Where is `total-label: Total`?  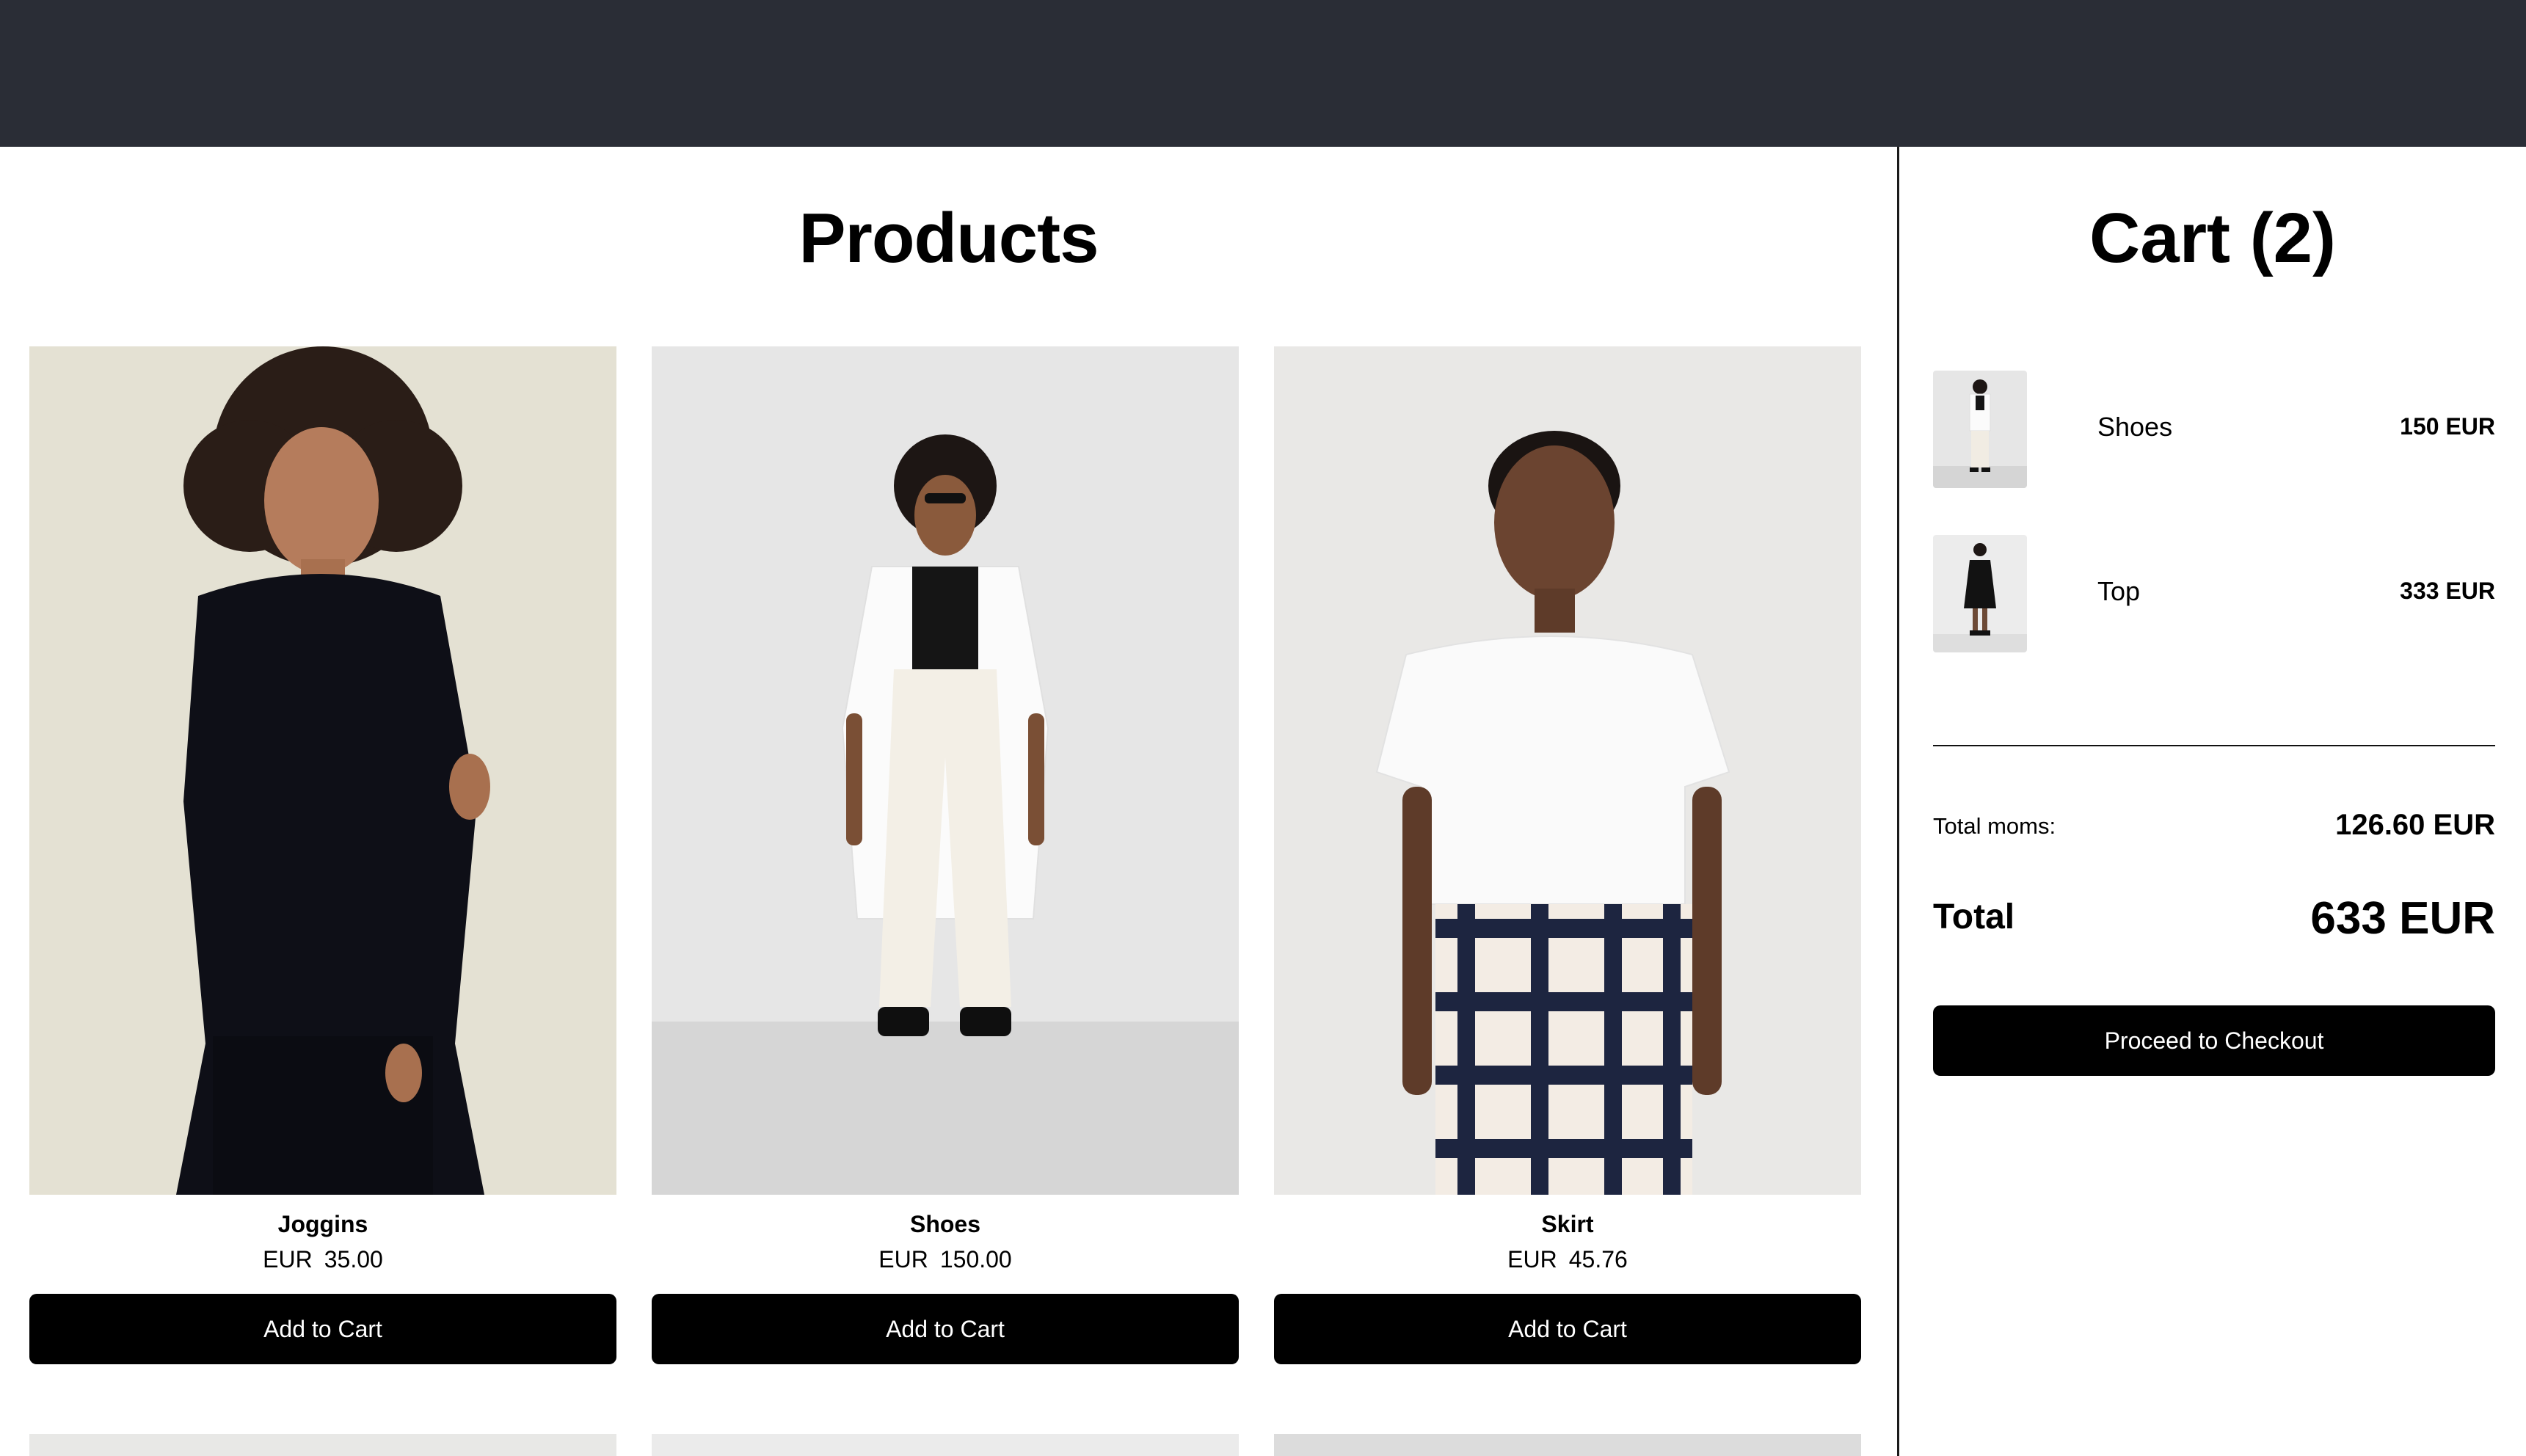
total-label: Total is located at coordinates (1974, 917).